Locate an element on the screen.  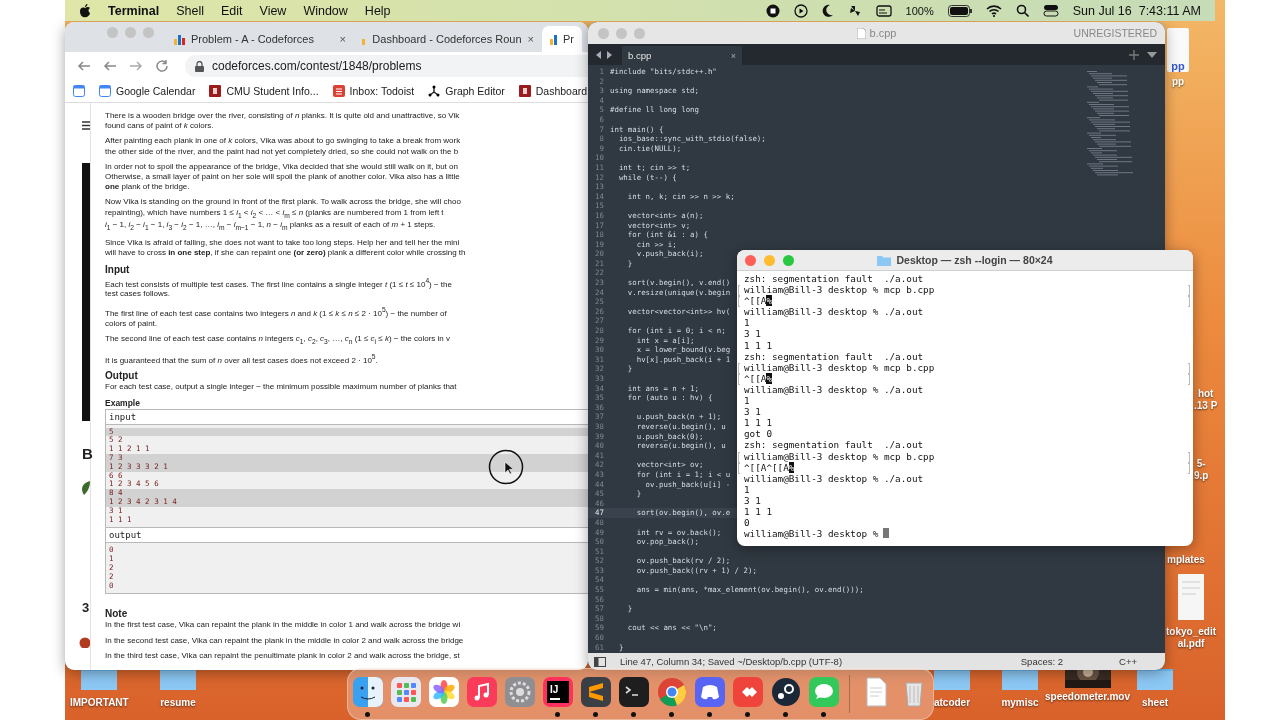
file-name: atcoder is located at coordinates (952, 703).